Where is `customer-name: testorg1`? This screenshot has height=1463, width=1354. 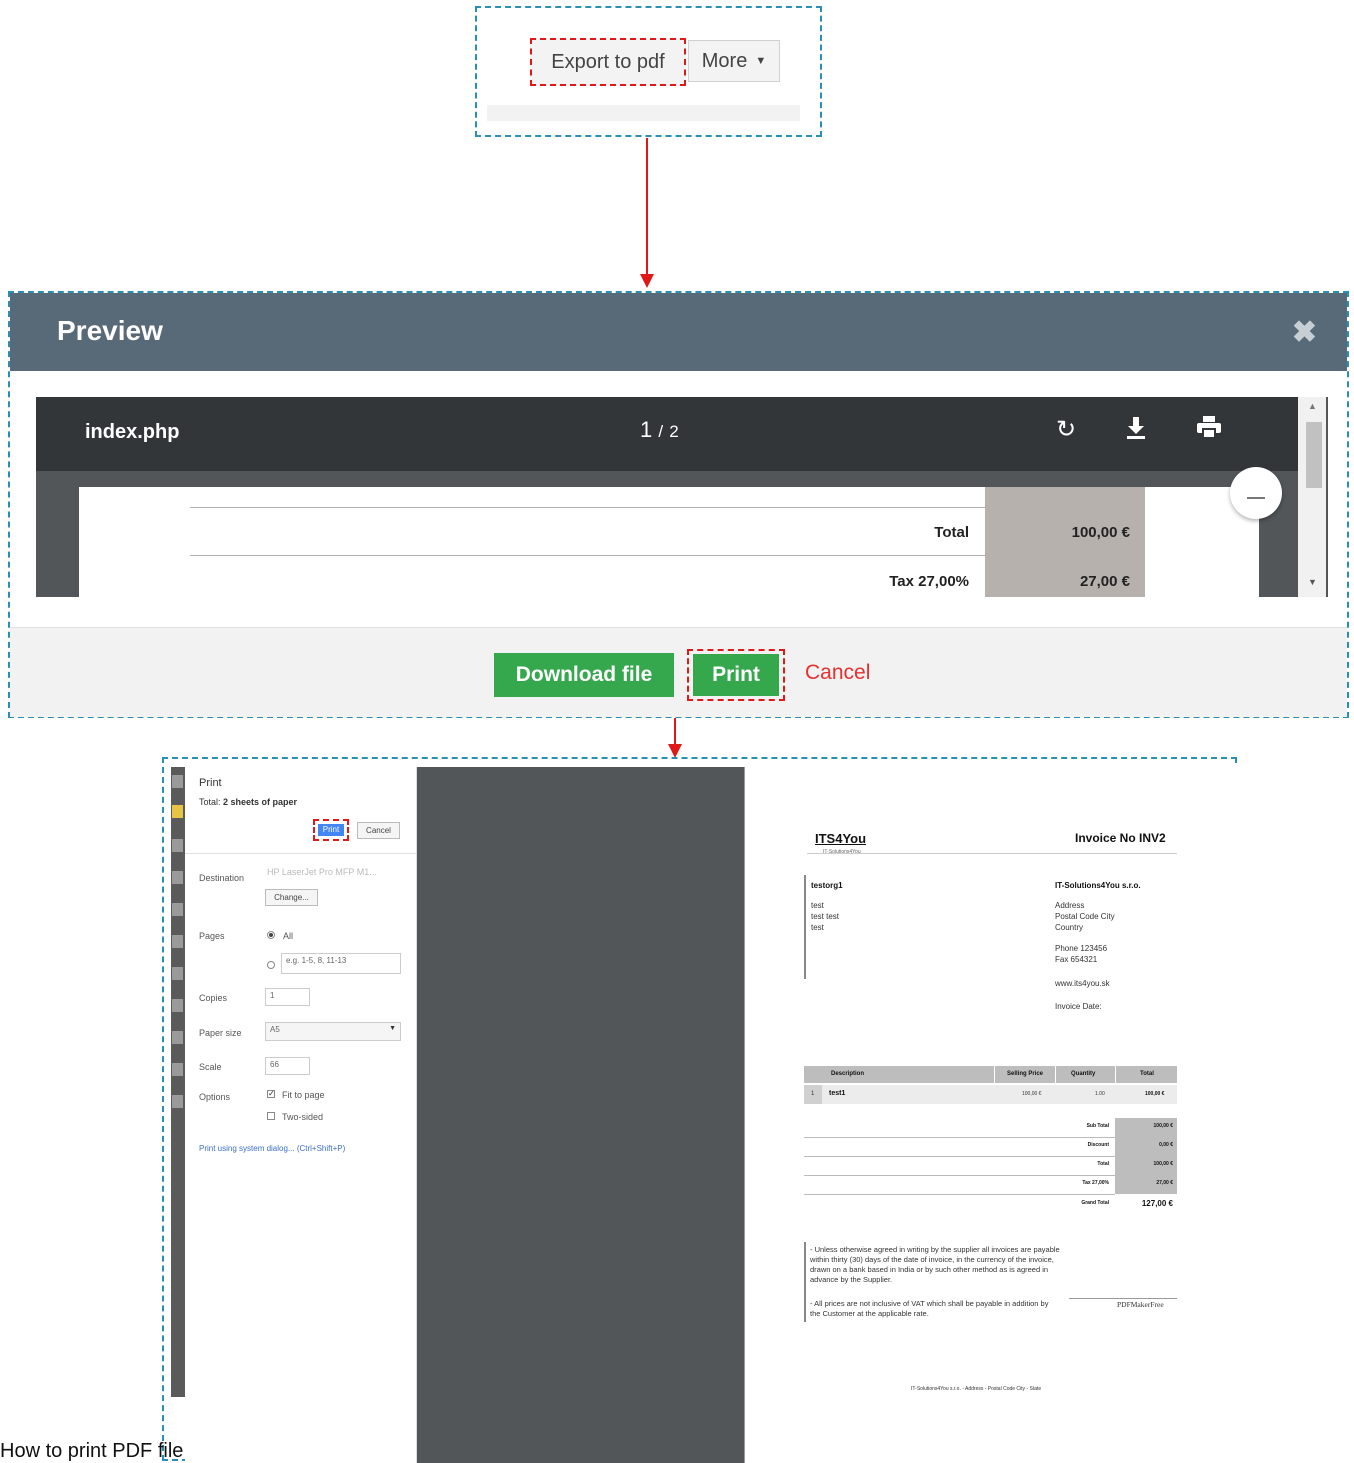 customer-name: testorg1 is located at coordinates (827, 885).